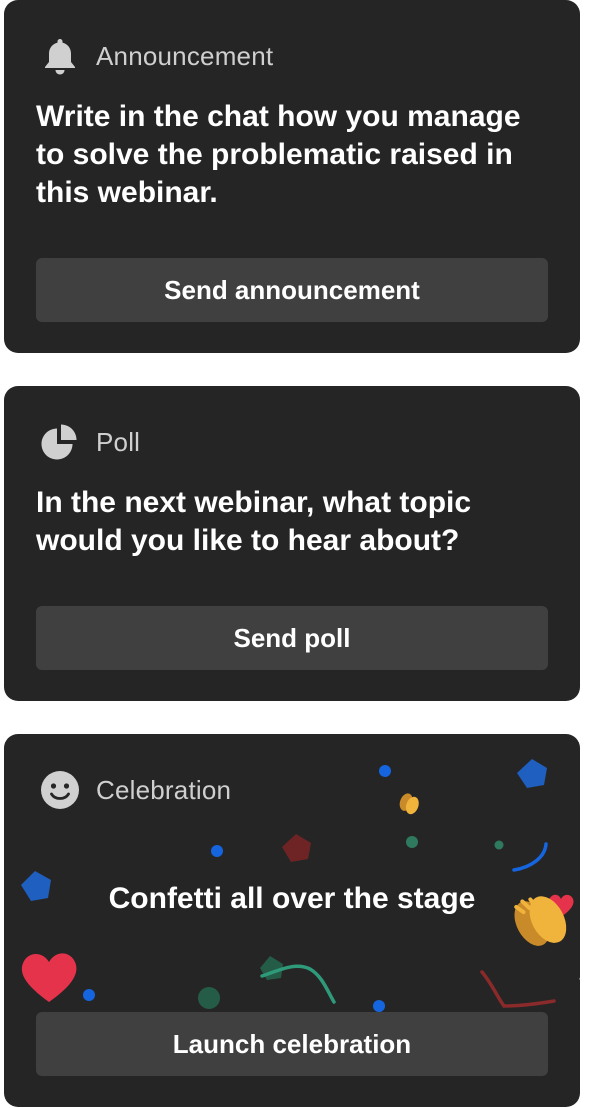  What do you see at coordinates (292, 638) in the screenshot?
I see `send-poll-button: Send poll` at bounding box center [292, 638].